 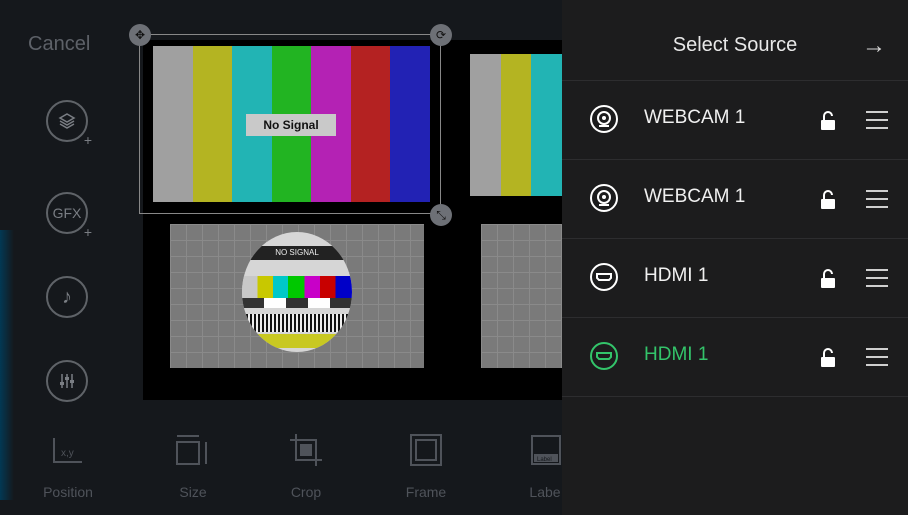 I want to click on selection-frame, so click(x=290, y=124).